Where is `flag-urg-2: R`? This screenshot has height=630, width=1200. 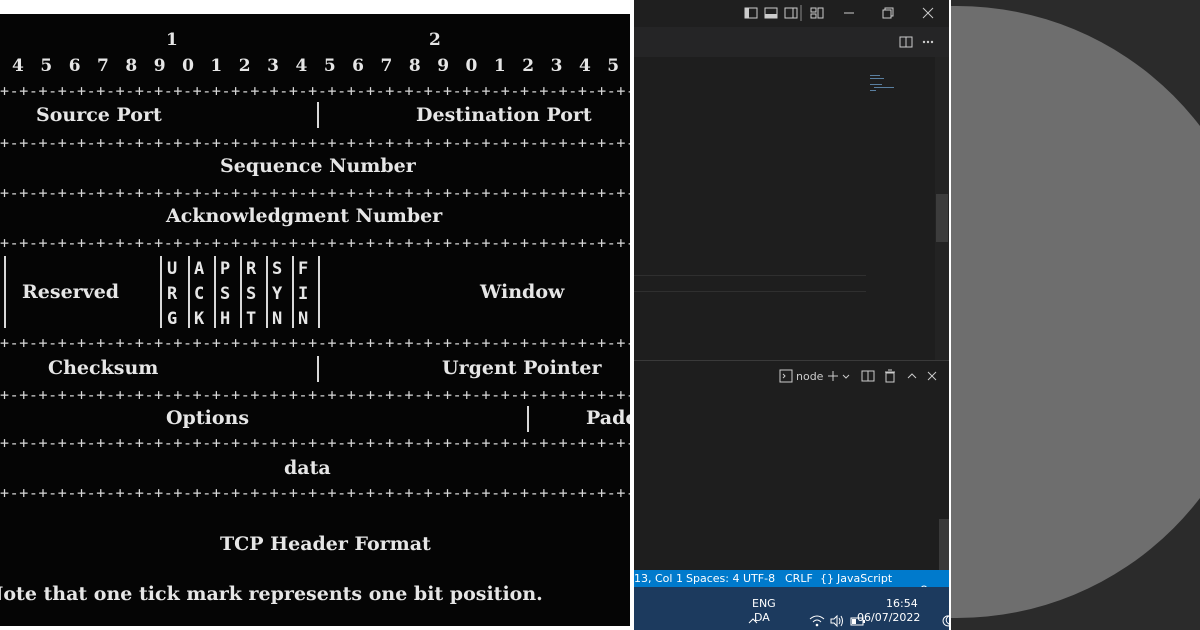
flag-urg-2: R is located at coordinates (172, 294).